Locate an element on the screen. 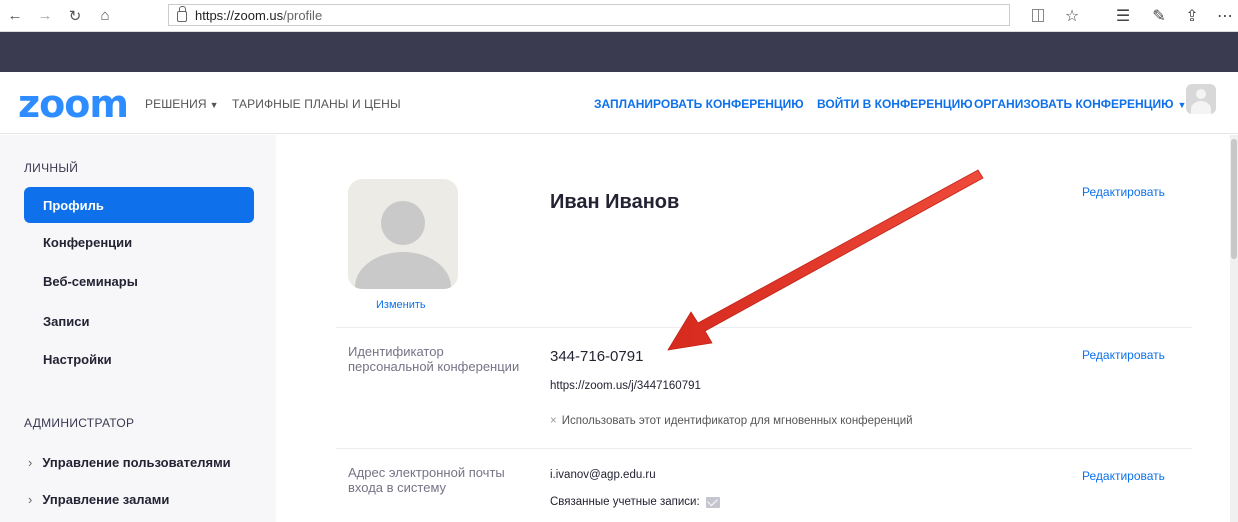  edit-email-button: Редактировать is located at coordinates (1123, 476).